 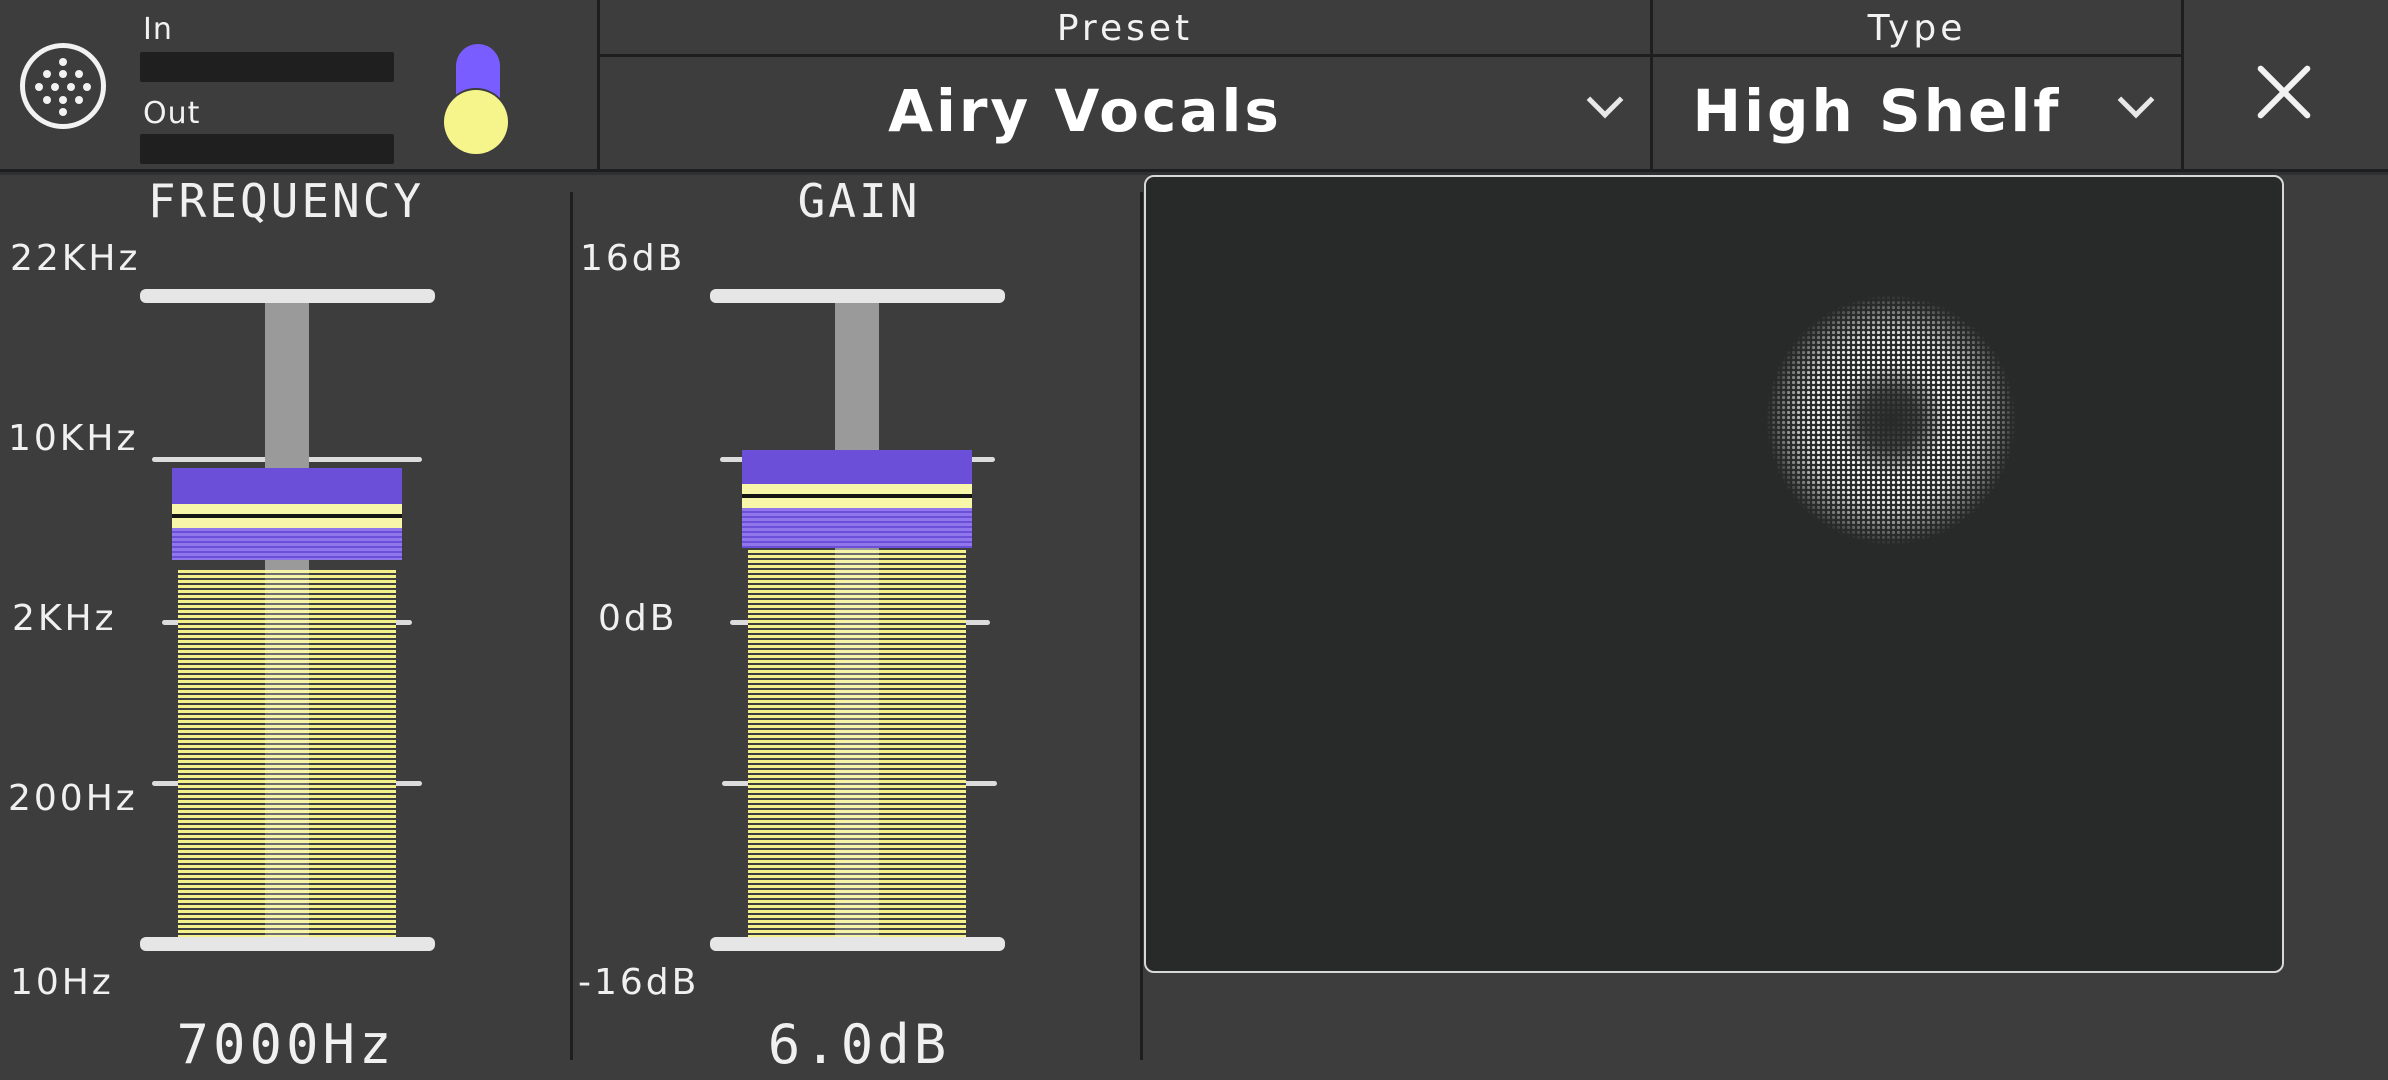 I want to click on frequency-scale-label: 2KHz, so click(x=64, y=618).